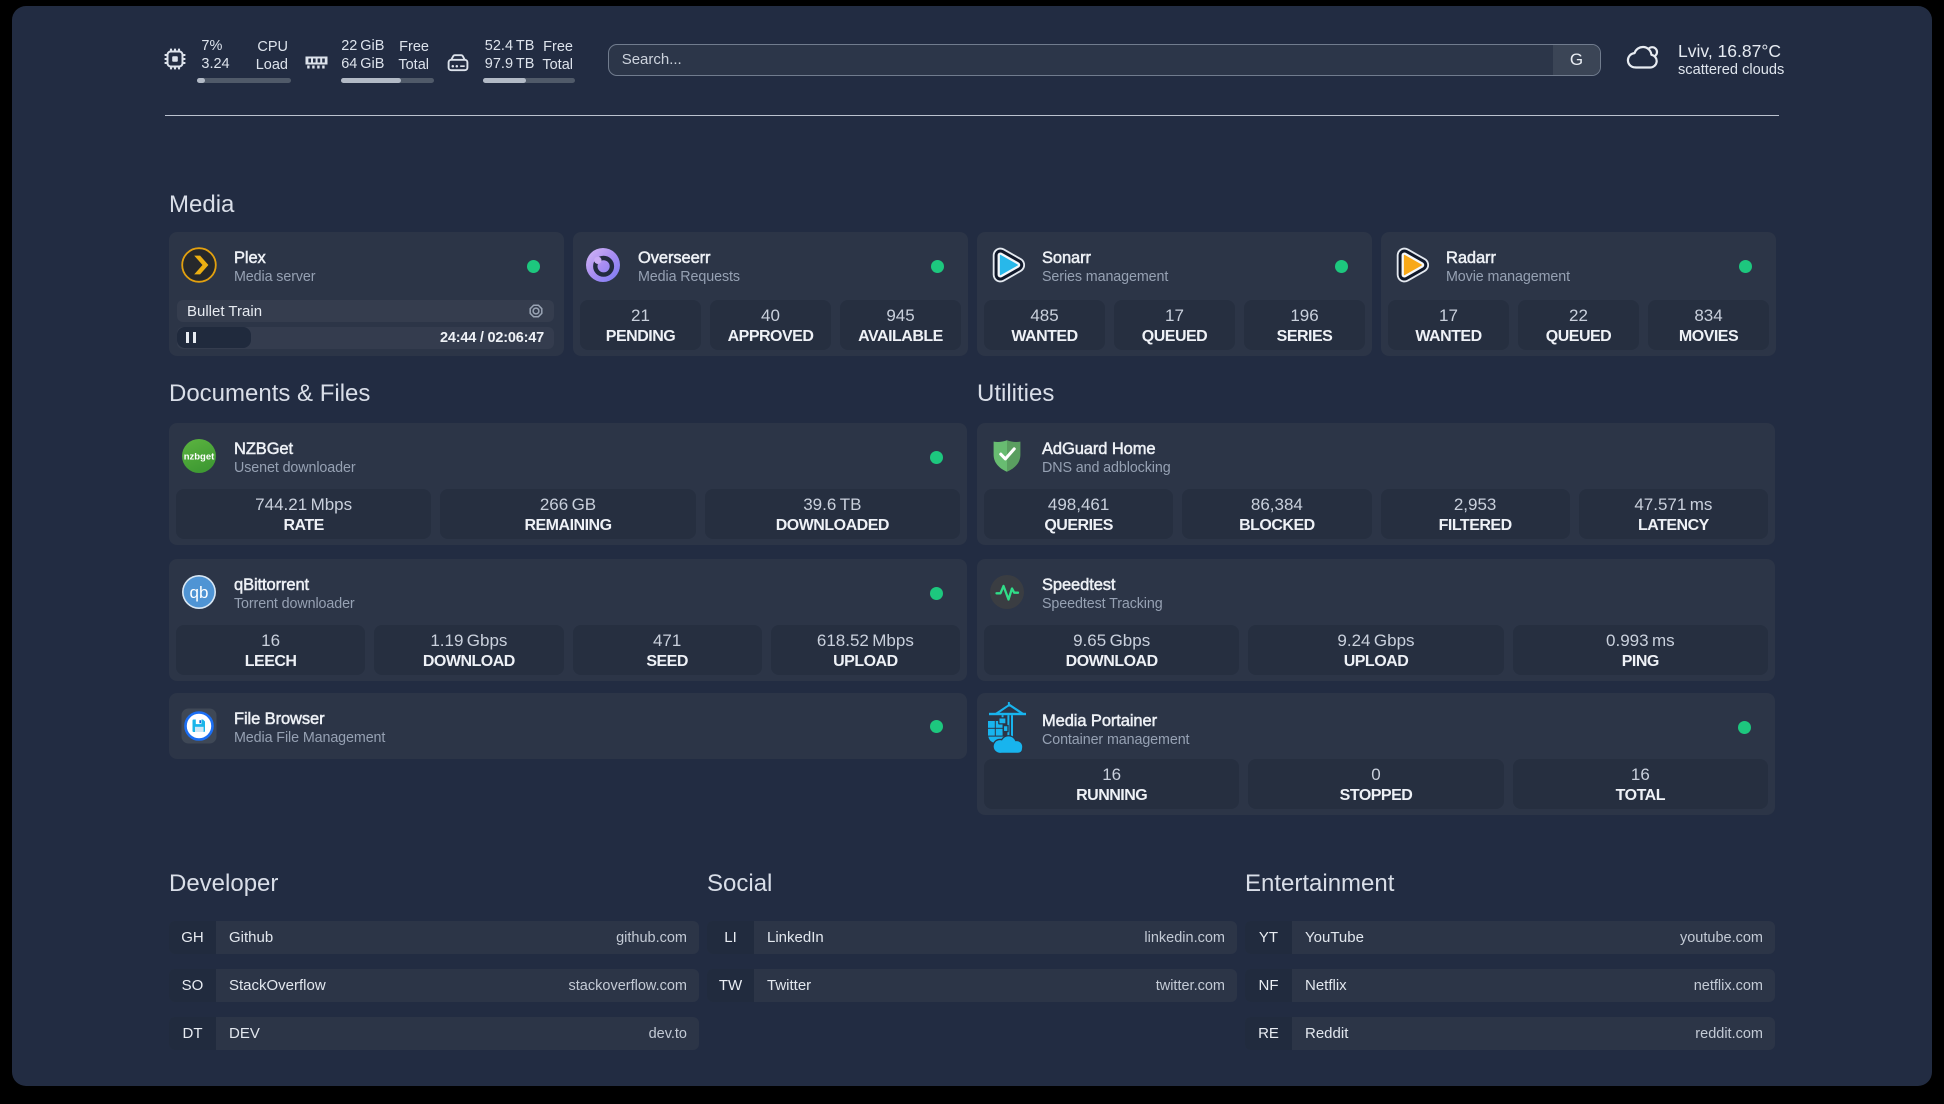  I want to click on svg-text: nzbget, so click(199, 457).